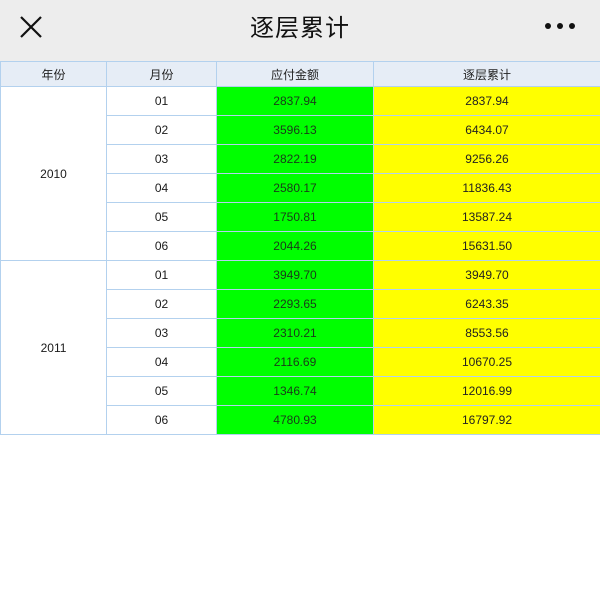 The height and width of the screenshot is (610, 600). What do you see at coordinates (486, 391) in the screenshot?
I see `cumulative-cell: 12016.99` at bounding box center [486, 391].